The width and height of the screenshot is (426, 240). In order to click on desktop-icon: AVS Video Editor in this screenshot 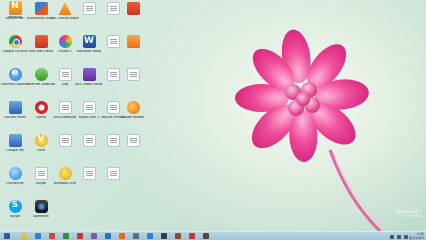, I will do `click(89, 81)`.